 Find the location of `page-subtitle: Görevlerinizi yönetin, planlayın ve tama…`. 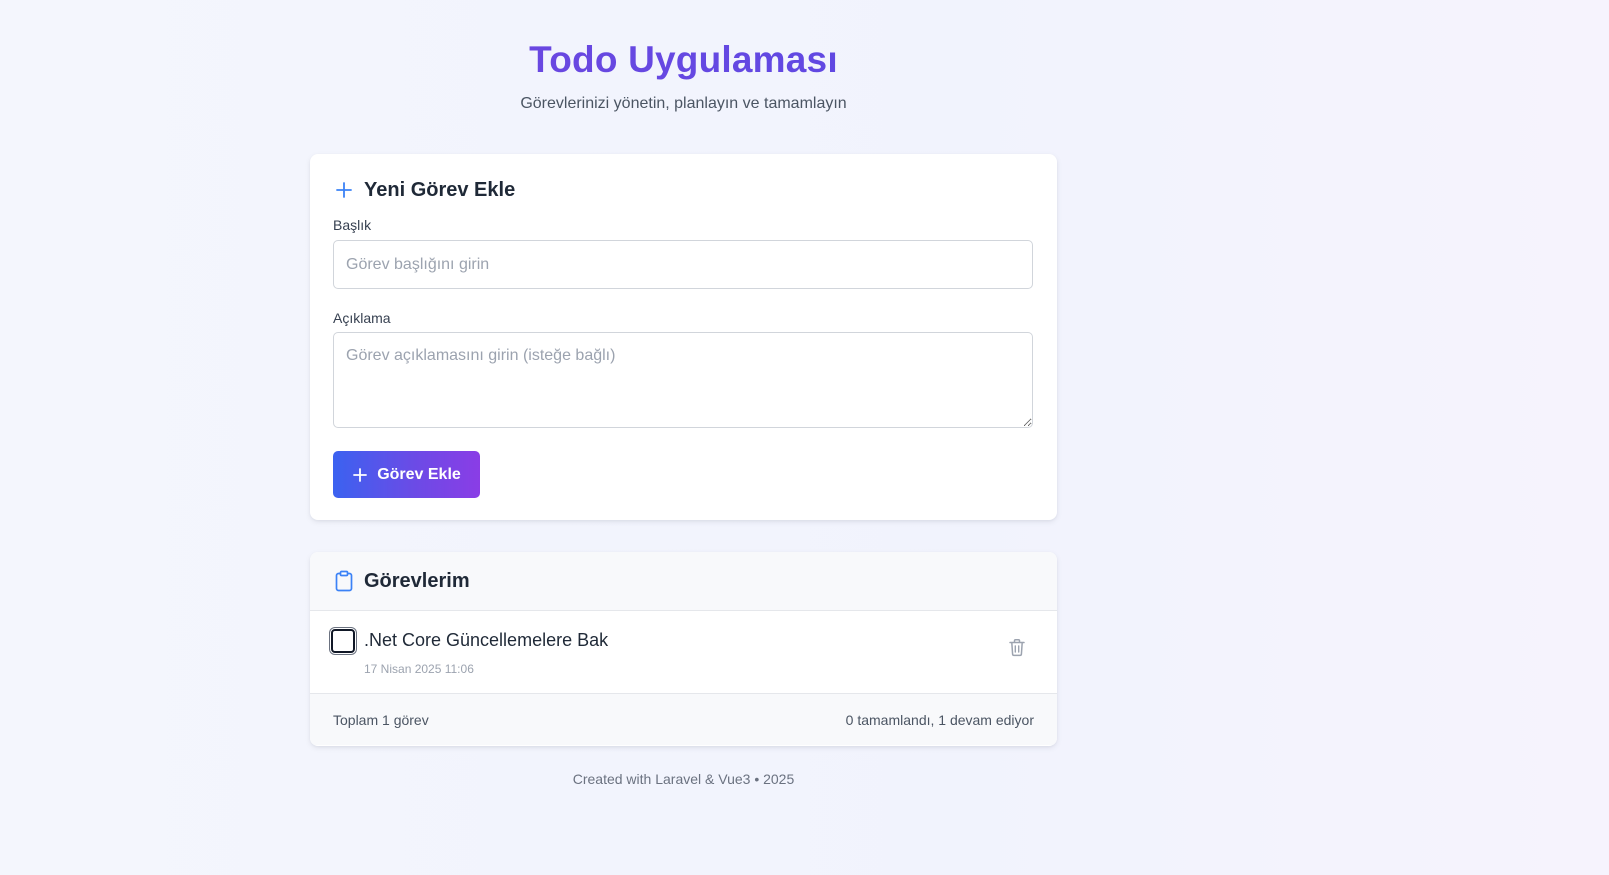

page-subtitle: Görevlerinizi yönetin, planlayın ve tama… is located at coordinates (683, 103).